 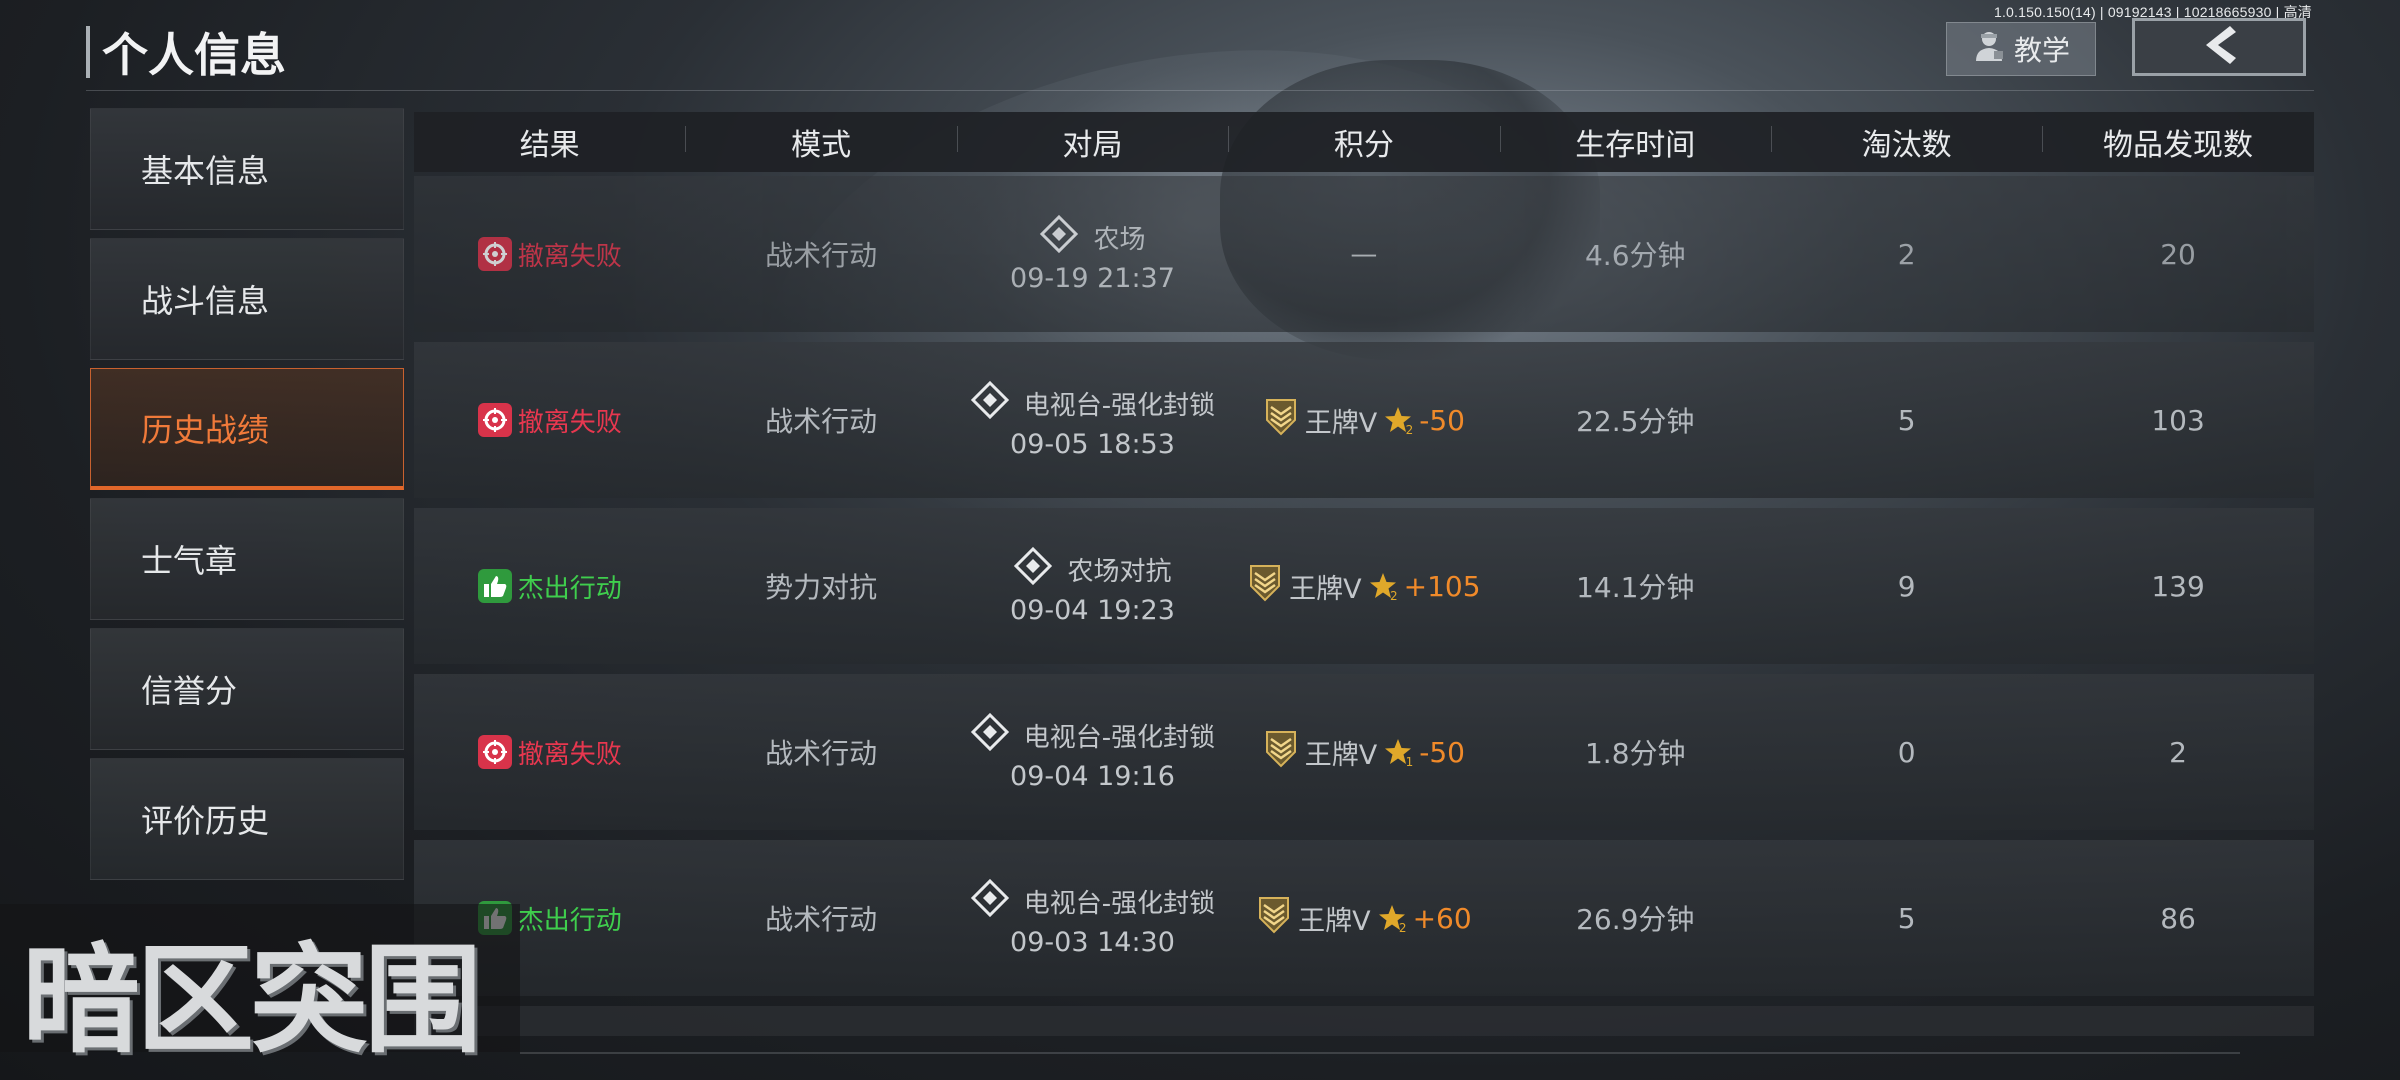 I want to click on back-button, so click(x=2219, y=47).